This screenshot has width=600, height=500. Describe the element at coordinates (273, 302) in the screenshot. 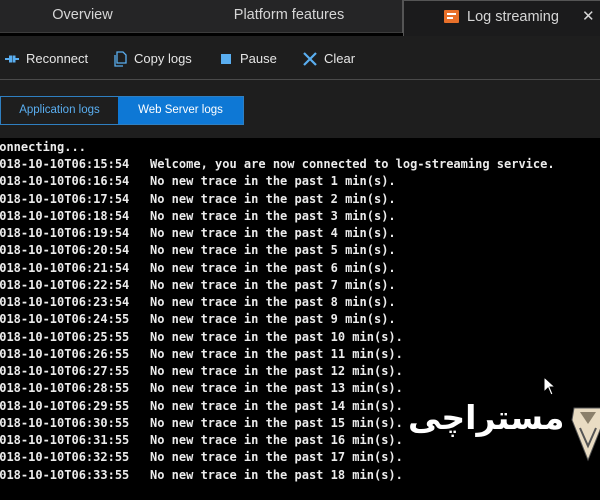

I see `log-message: No new trace in the past 8 min(s).` at that location.